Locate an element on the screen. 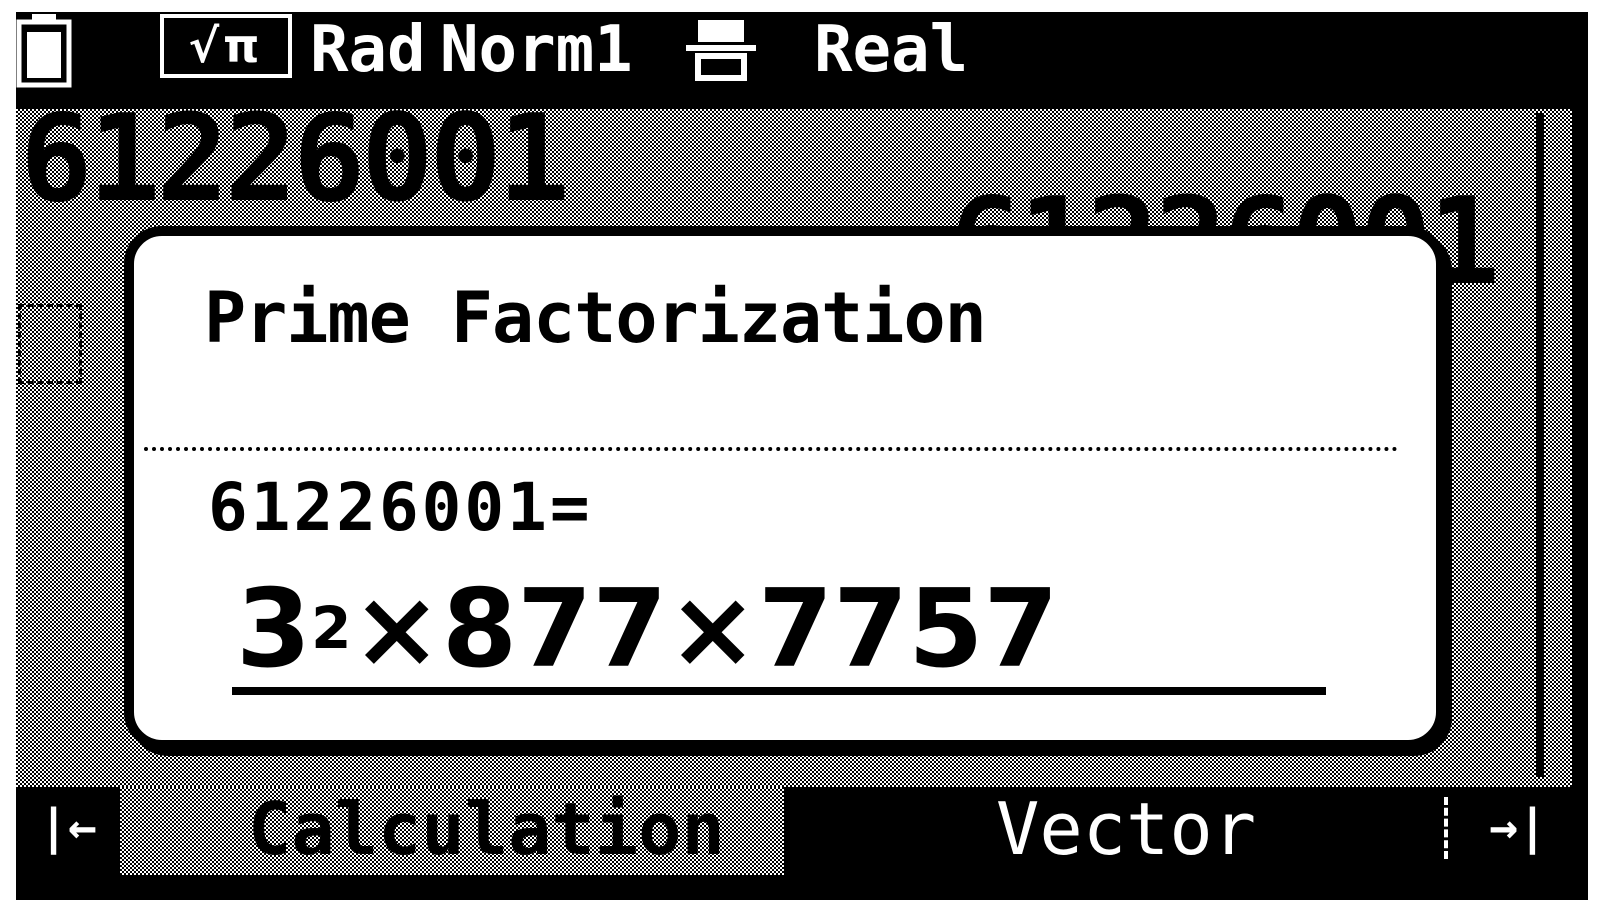 This screenshot has width=1604, height=915. math-io-mode-badge: √π is located at coordinates (226, 46).